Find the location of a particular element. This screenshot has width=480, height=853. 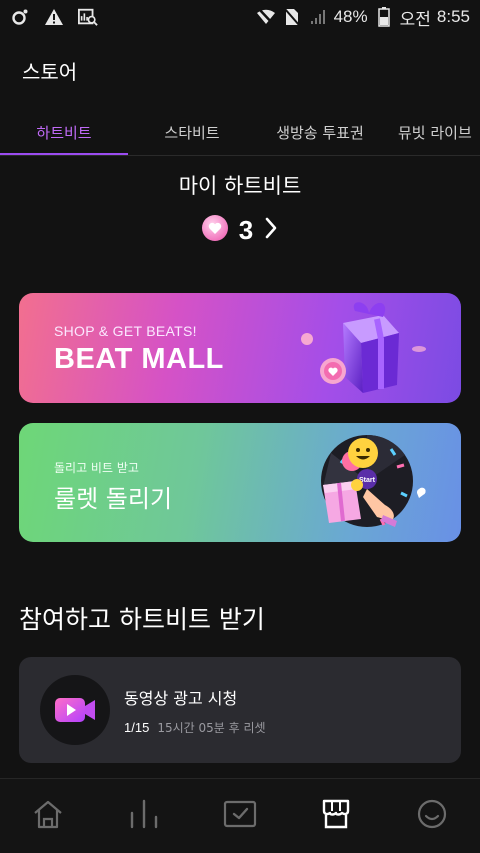

nav-chart is located at coordinates (144, 816).